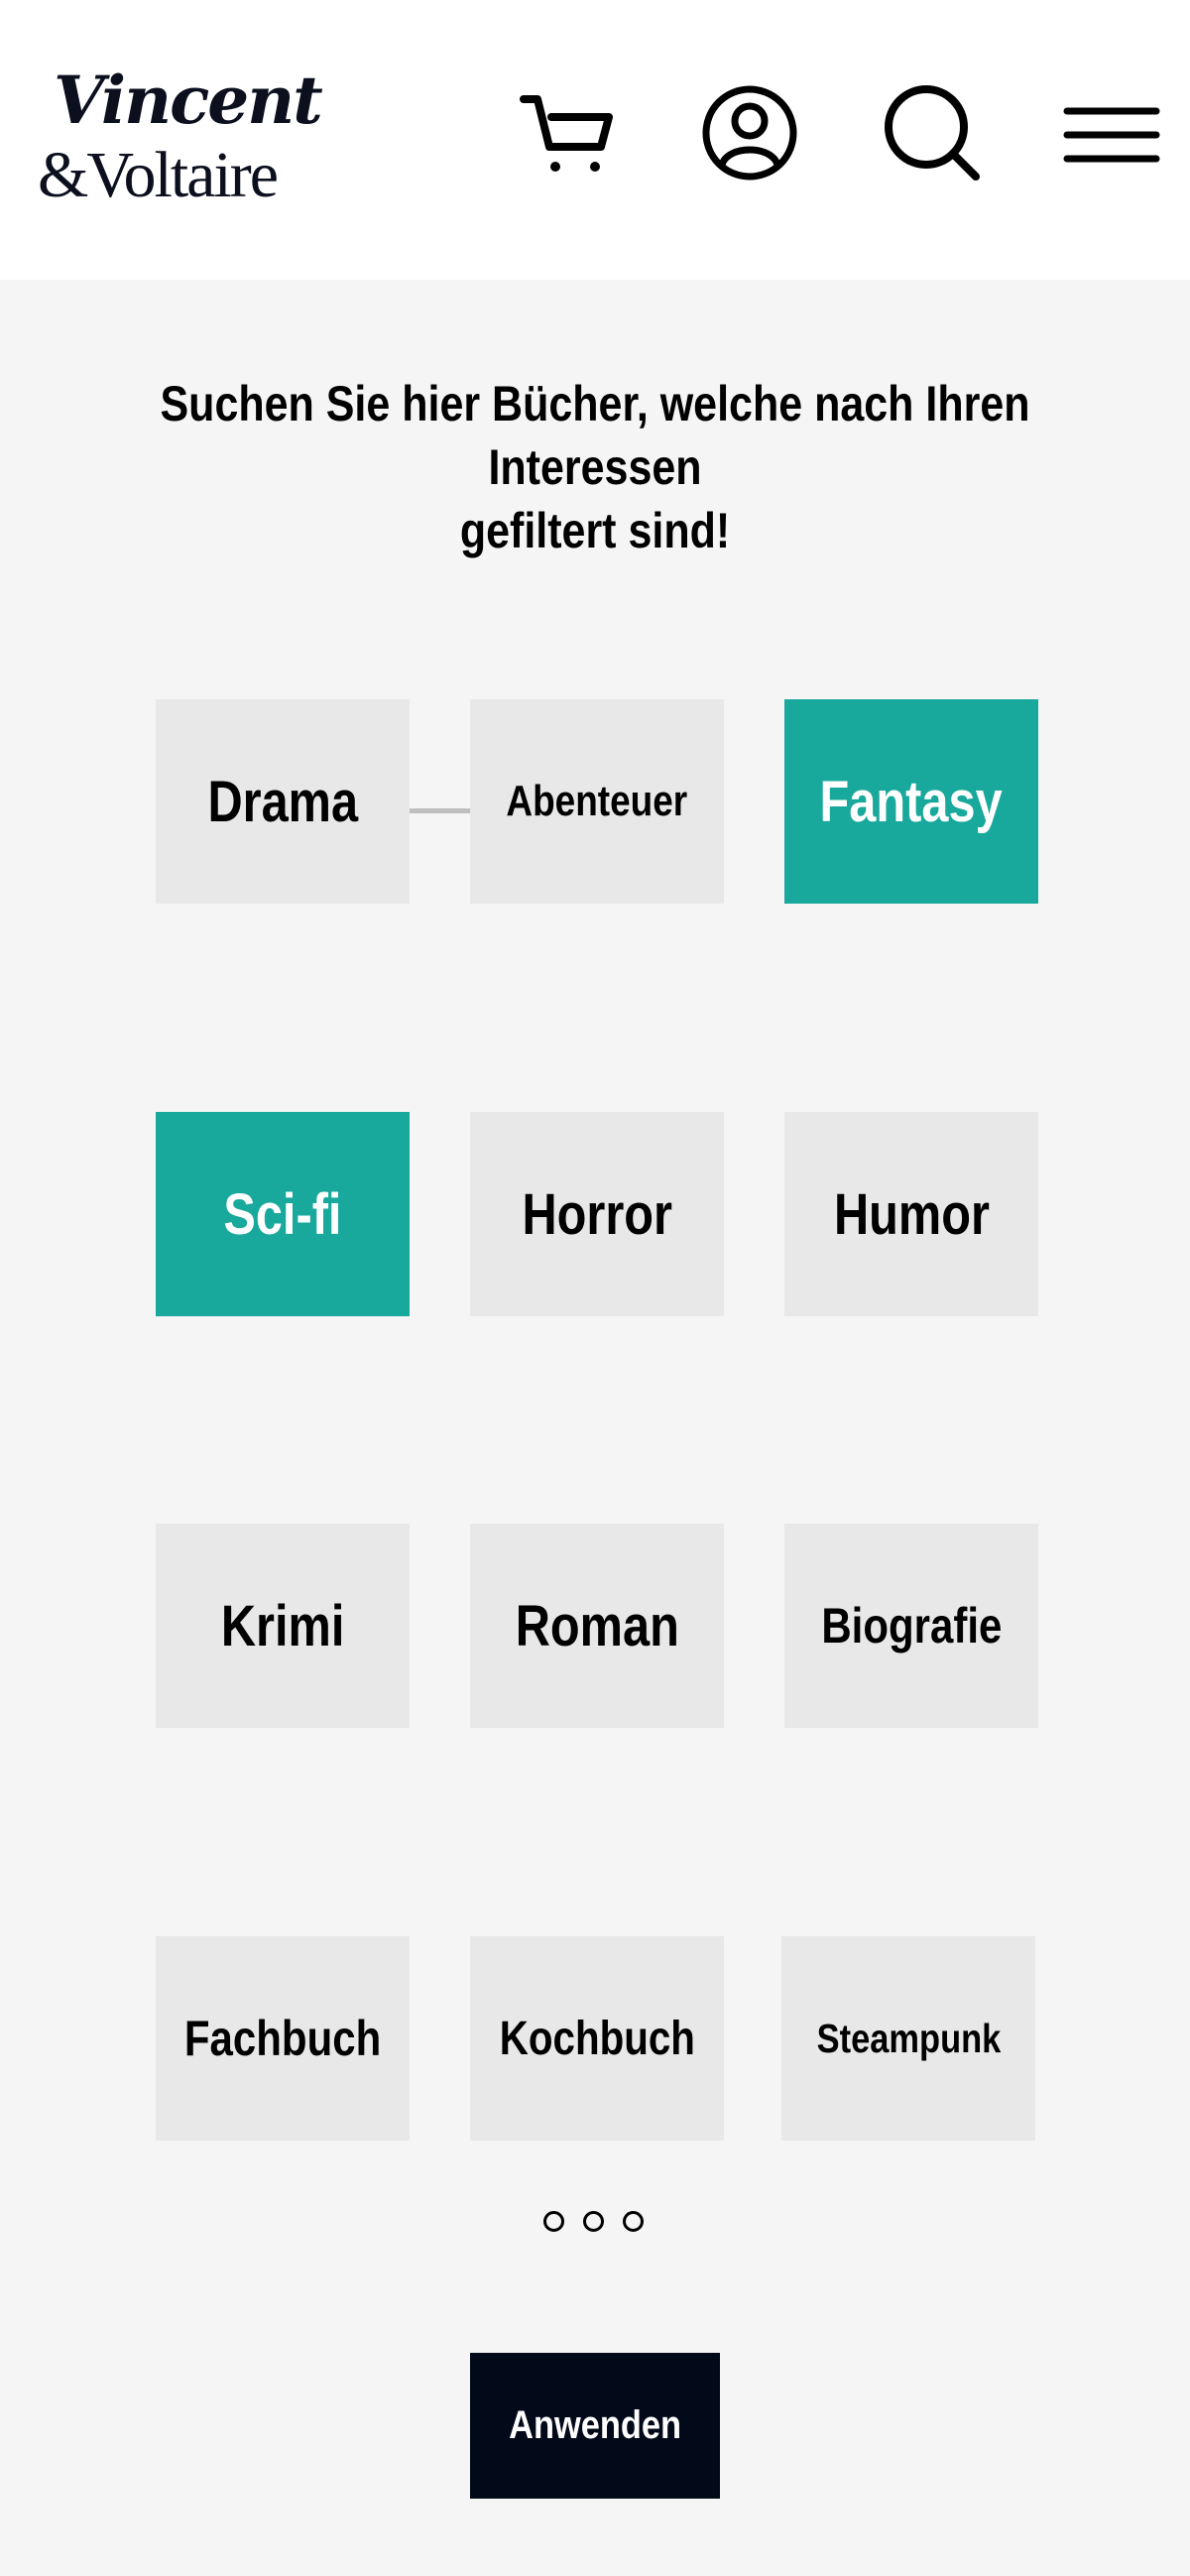 The width and height of the screenshot is (1190, 2576). What do you see at coordinates (158, 175) in the screenshot?
I see `logo-text-voltaire: &Voltaire` at bounding box center [158, 175].